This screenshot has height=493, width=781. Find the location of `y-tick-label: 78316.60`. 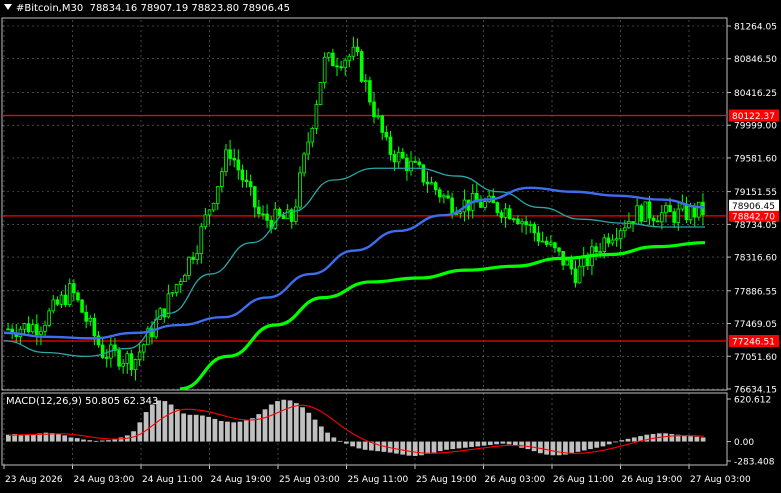

y-tick-label: 78316.60 is located at coordinates (755, 259).